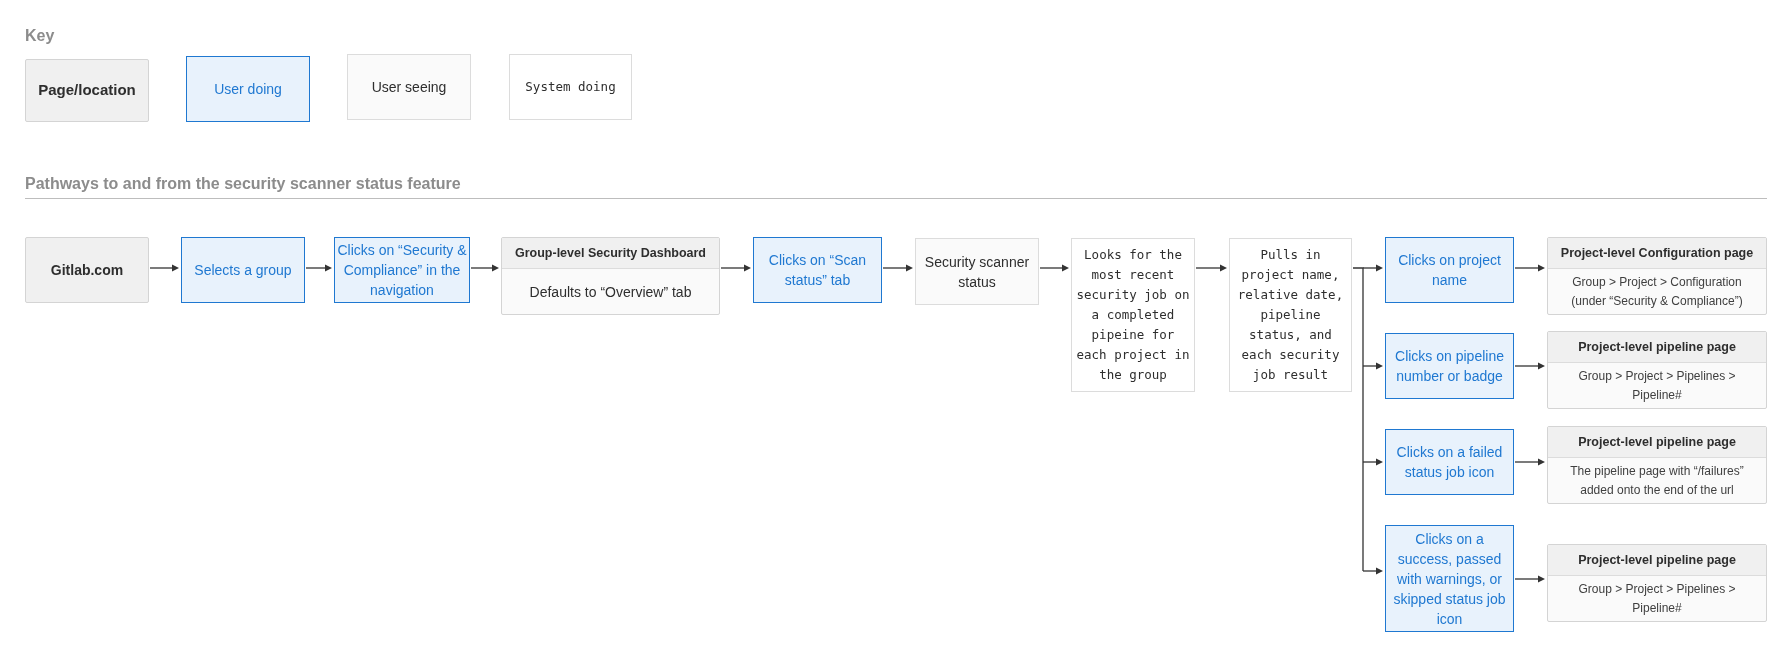 Image resolution: width=1792 pixels, height=657 pixels. Describe the element at coordinates (610, 292) in the screenshot. I see `page-description: Defaults to “Overview” tab` at that location.